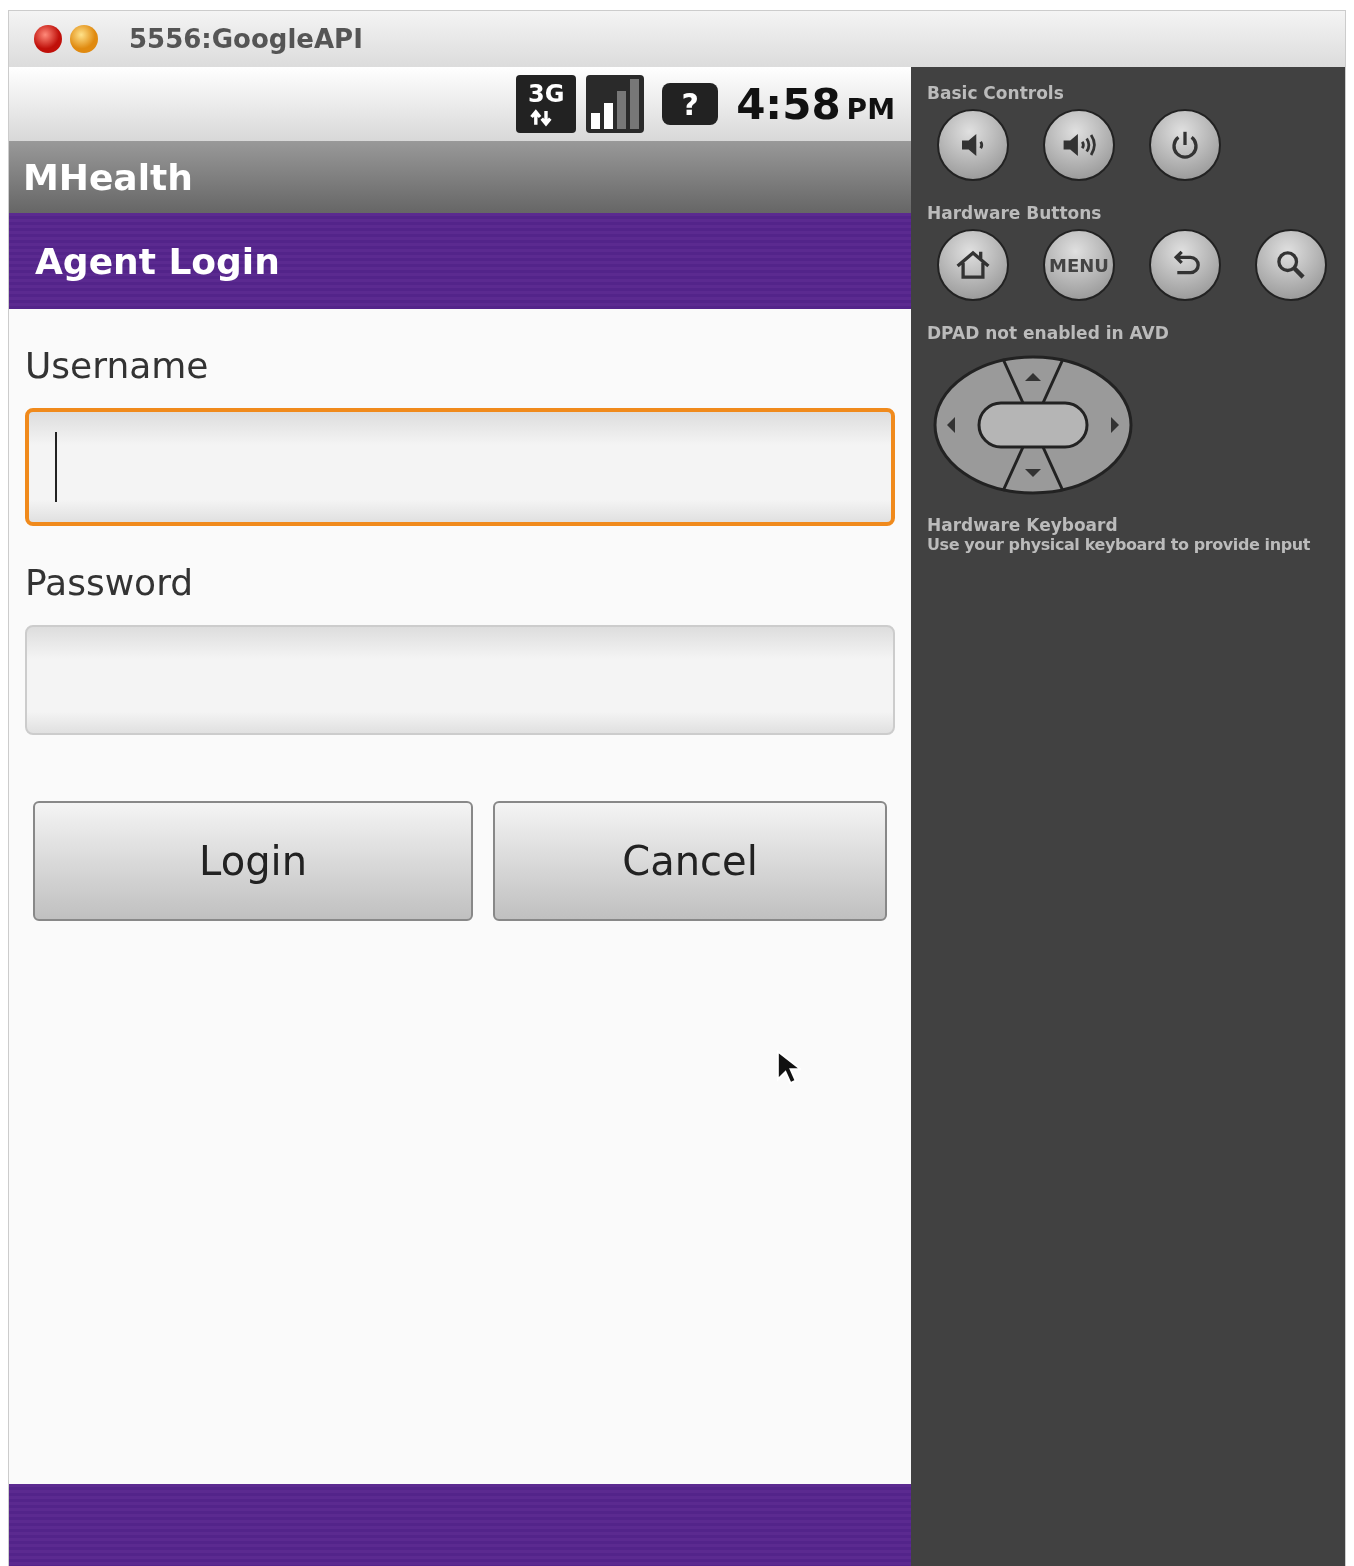 Image resolution: width=1354 pixels, height=1566 pixels. What do you see at coordinates (253, 861) in the screenshot?
I see `form-button: Login` at bounding box center [253, 861].